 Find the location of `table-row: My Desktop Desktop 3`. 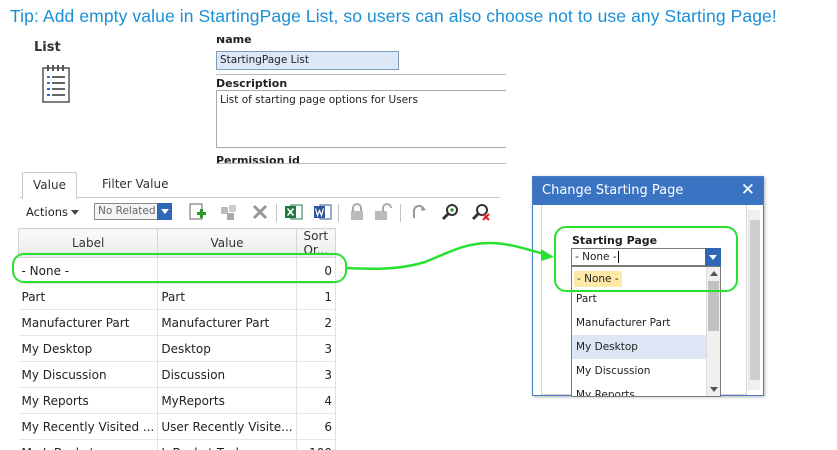

table-row: My Desktop Desktop 3 is located at coordinates (177, 348).